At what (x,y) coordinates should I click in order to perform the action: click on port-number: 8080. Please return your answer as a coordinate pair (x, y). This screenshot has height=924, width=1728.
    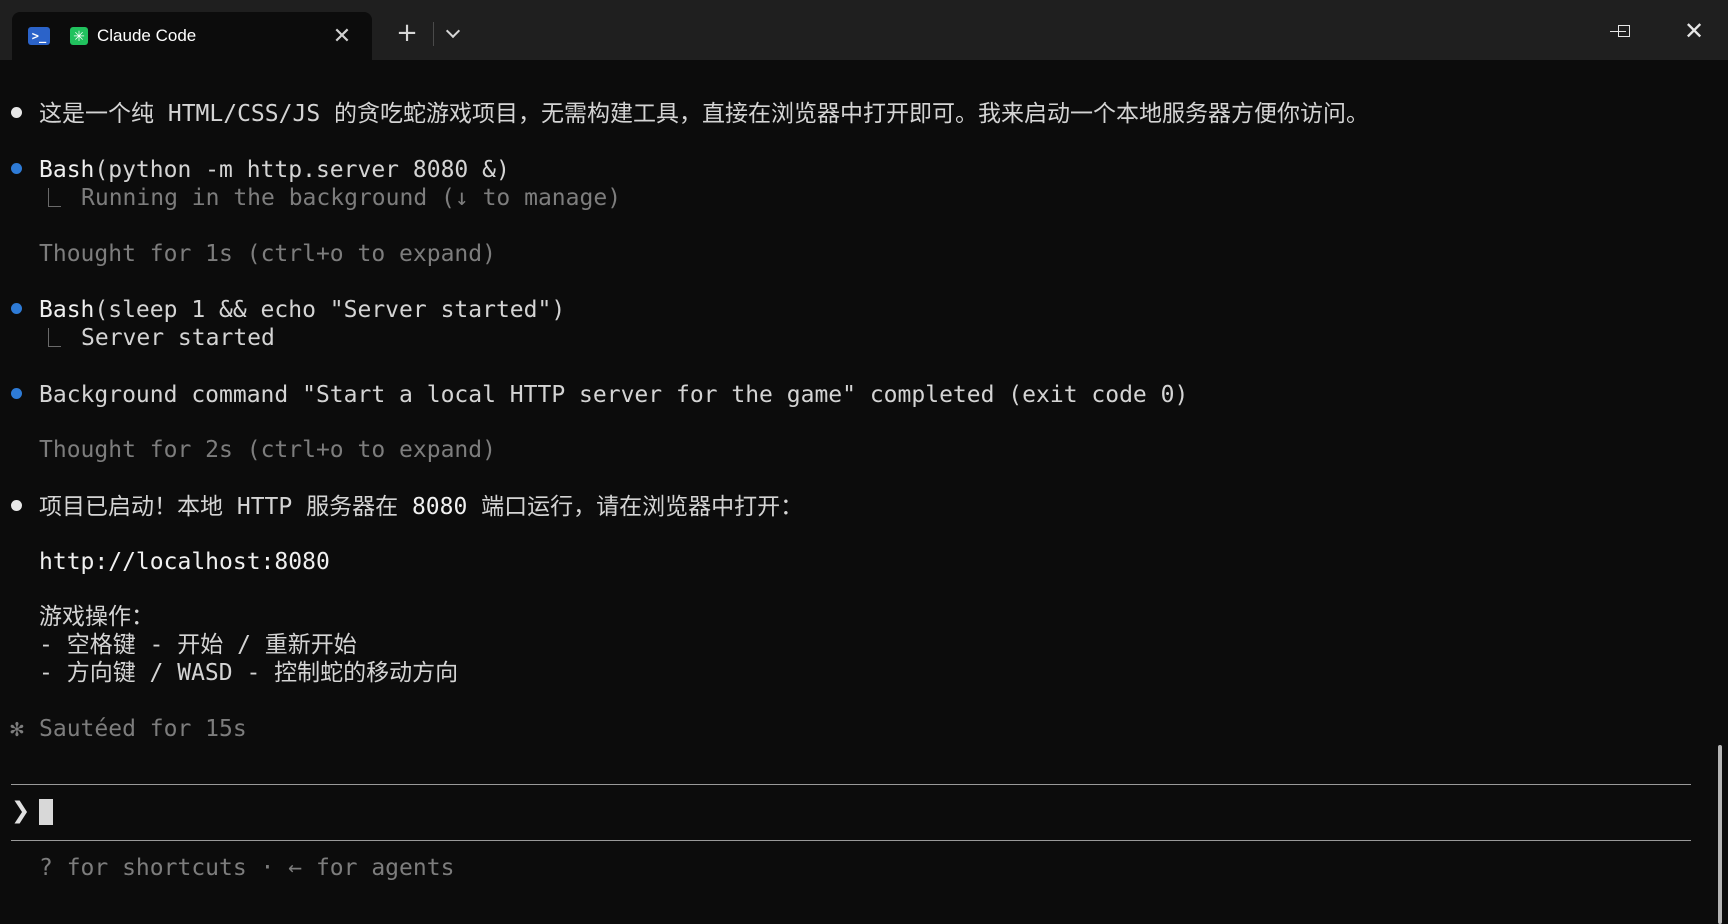
    Looking at the image, I should click on (439, 507).